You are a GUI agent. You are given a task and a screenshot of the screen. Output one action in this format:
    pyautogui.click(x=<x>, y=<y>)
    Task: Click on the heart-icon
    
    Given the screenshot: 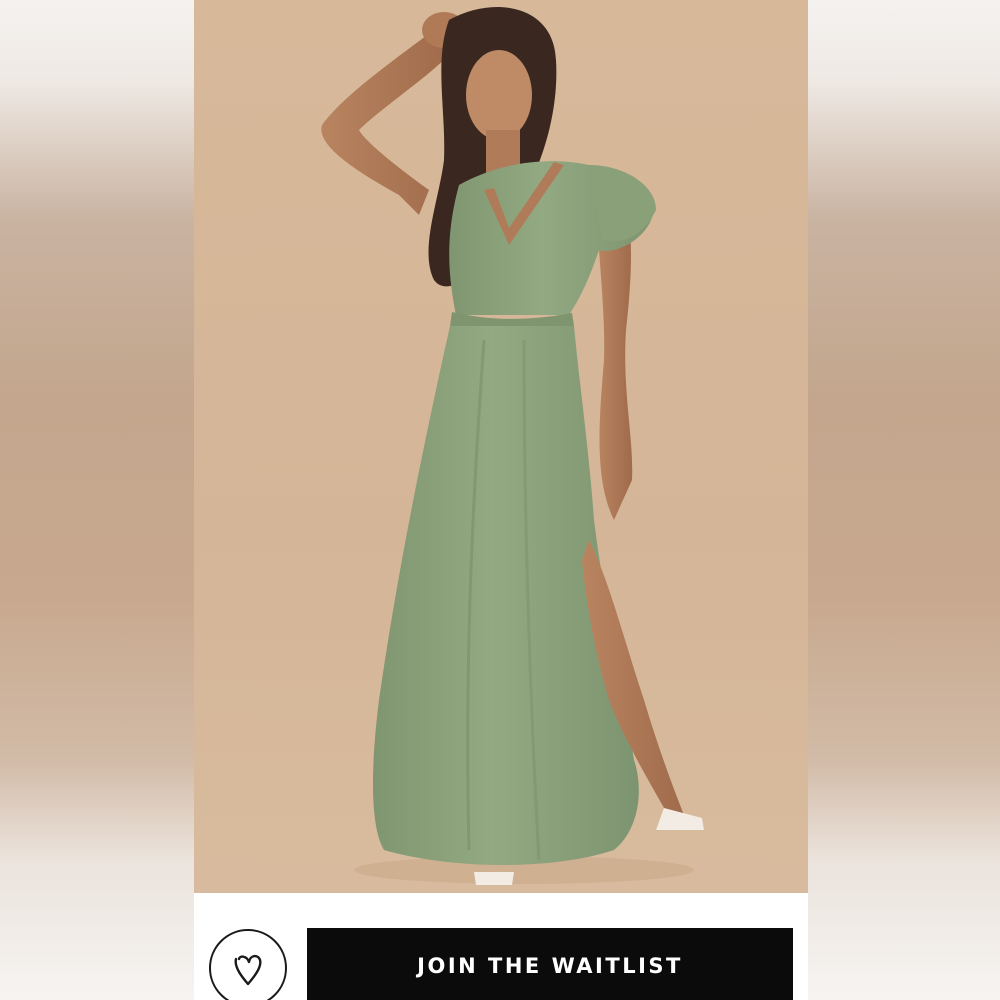 What is the action you would take?
    pyautogui.click(x=248, y=970)
    